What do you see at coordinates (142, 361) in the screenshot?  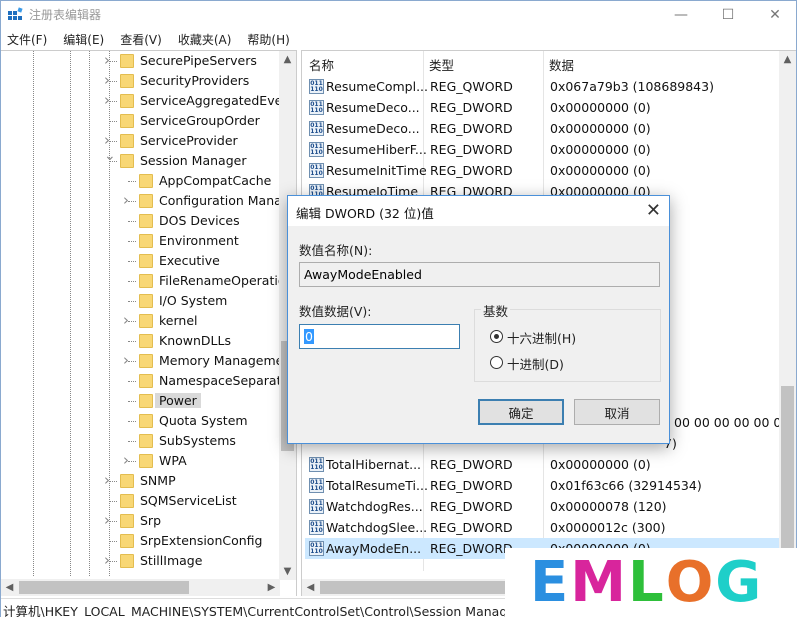 I see `tree-item: › Memory Manageme` at bounding box center [142, 361].